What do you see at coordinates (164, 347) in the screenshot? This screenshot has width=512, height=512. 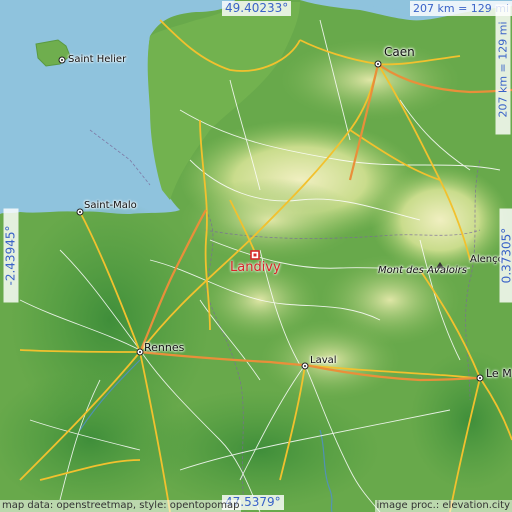 I see `label-rennes: Rennes` at bounding box center [164, 347].